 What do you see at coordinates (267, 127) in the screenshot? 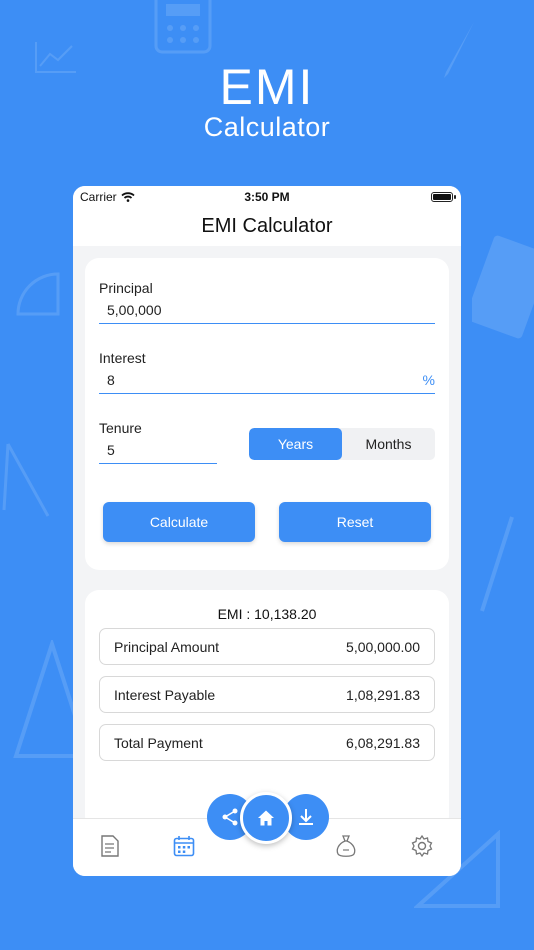
I see `promo-subtitle: Calculator` at bounding box center [267, 127].